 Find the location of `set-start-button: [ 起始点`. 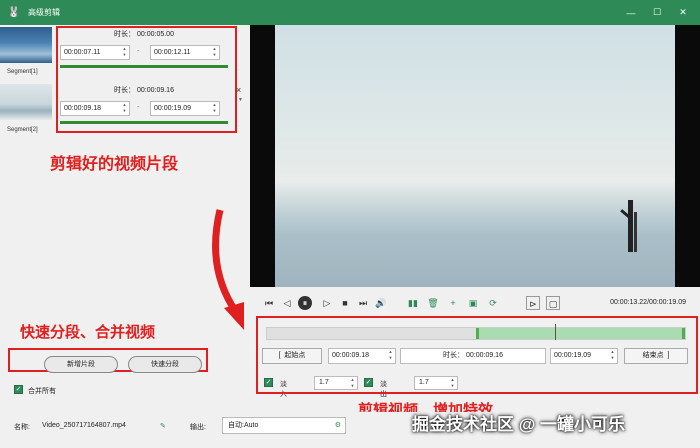

set-start-button: [ 起始点 is located at coordinates (292, 356).